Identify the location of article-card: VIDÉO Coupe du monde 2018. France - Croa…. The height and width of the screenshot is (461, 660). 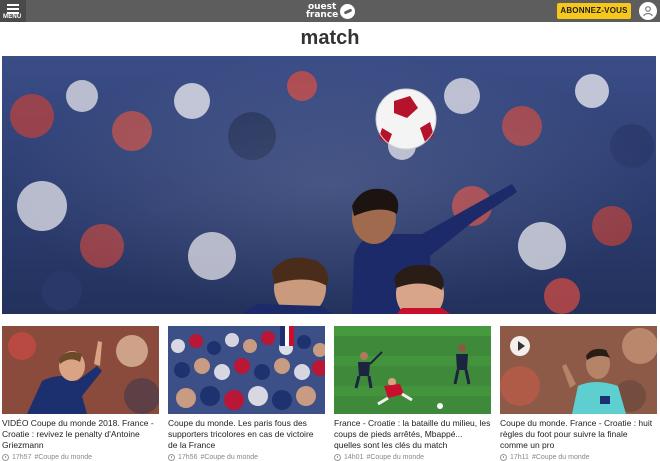
(80, 393).